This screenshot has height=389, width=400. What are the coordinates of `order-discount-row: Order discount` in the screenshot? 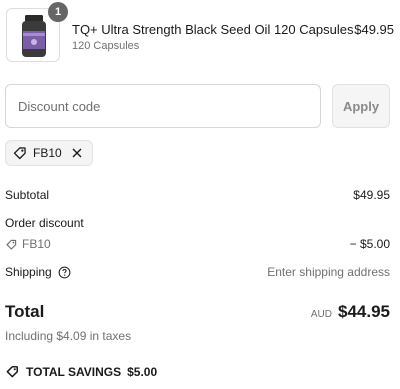 It's located at (197, 223).